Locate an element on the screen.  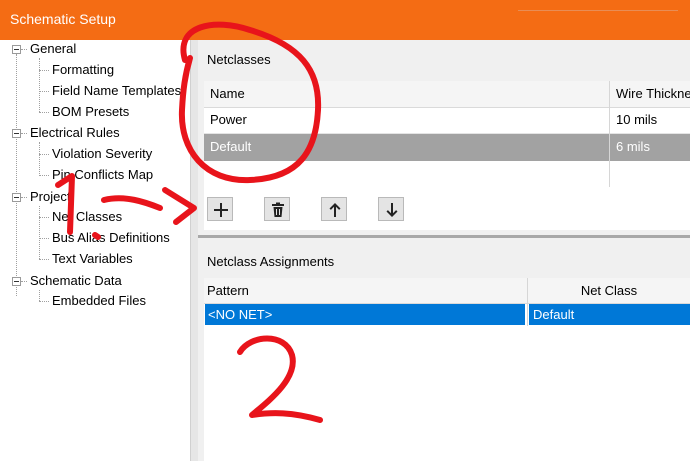
assignment-netclass-value: Default is located at coordinates (553, 314).